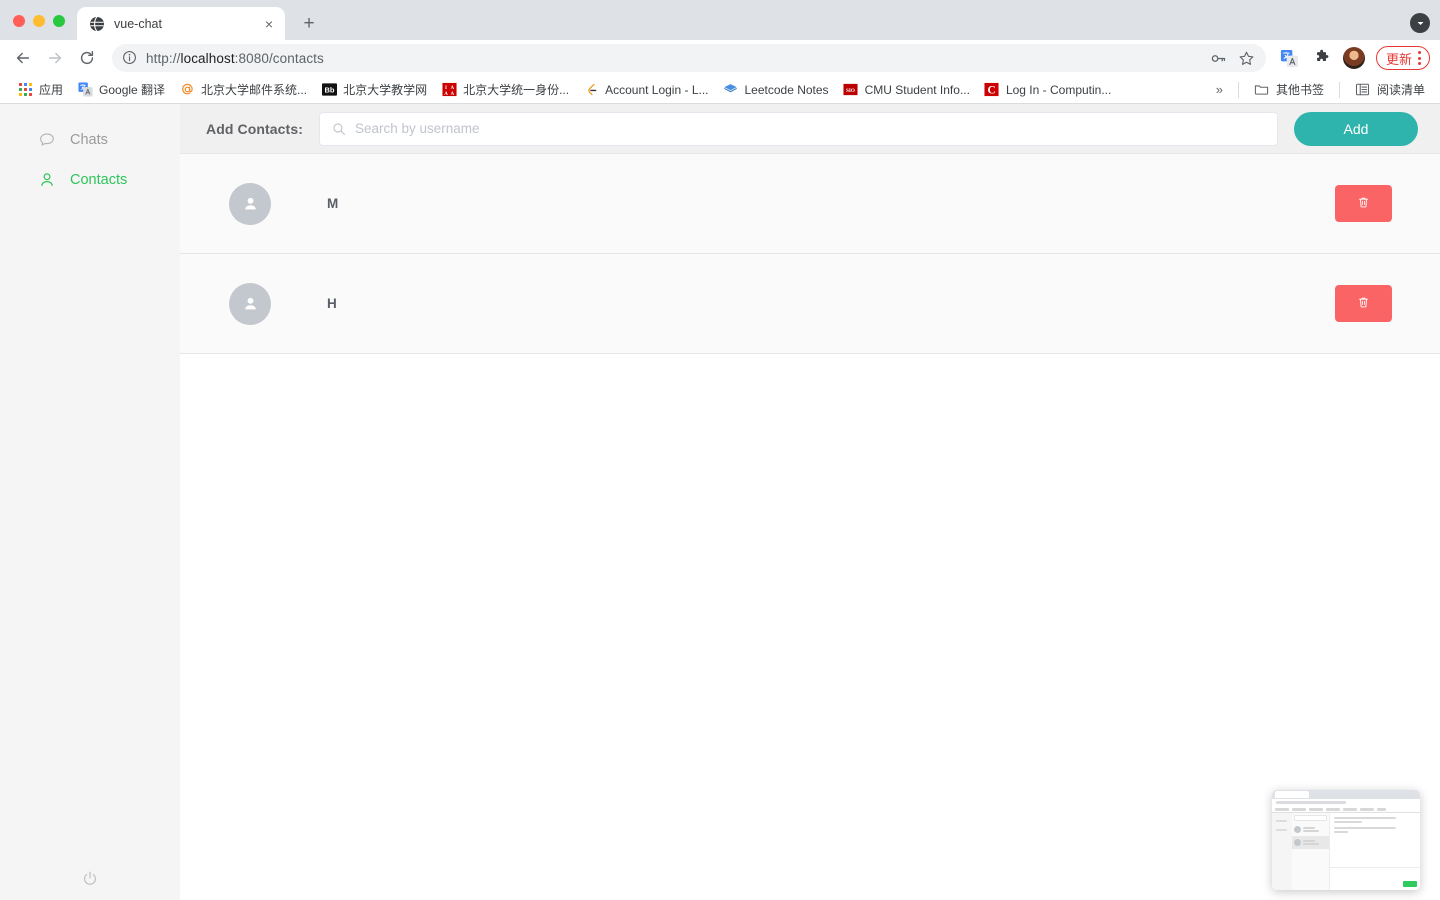 This screenshot has height=900, width=1440. I want to click on add-button: Add, so click(1356, 128).